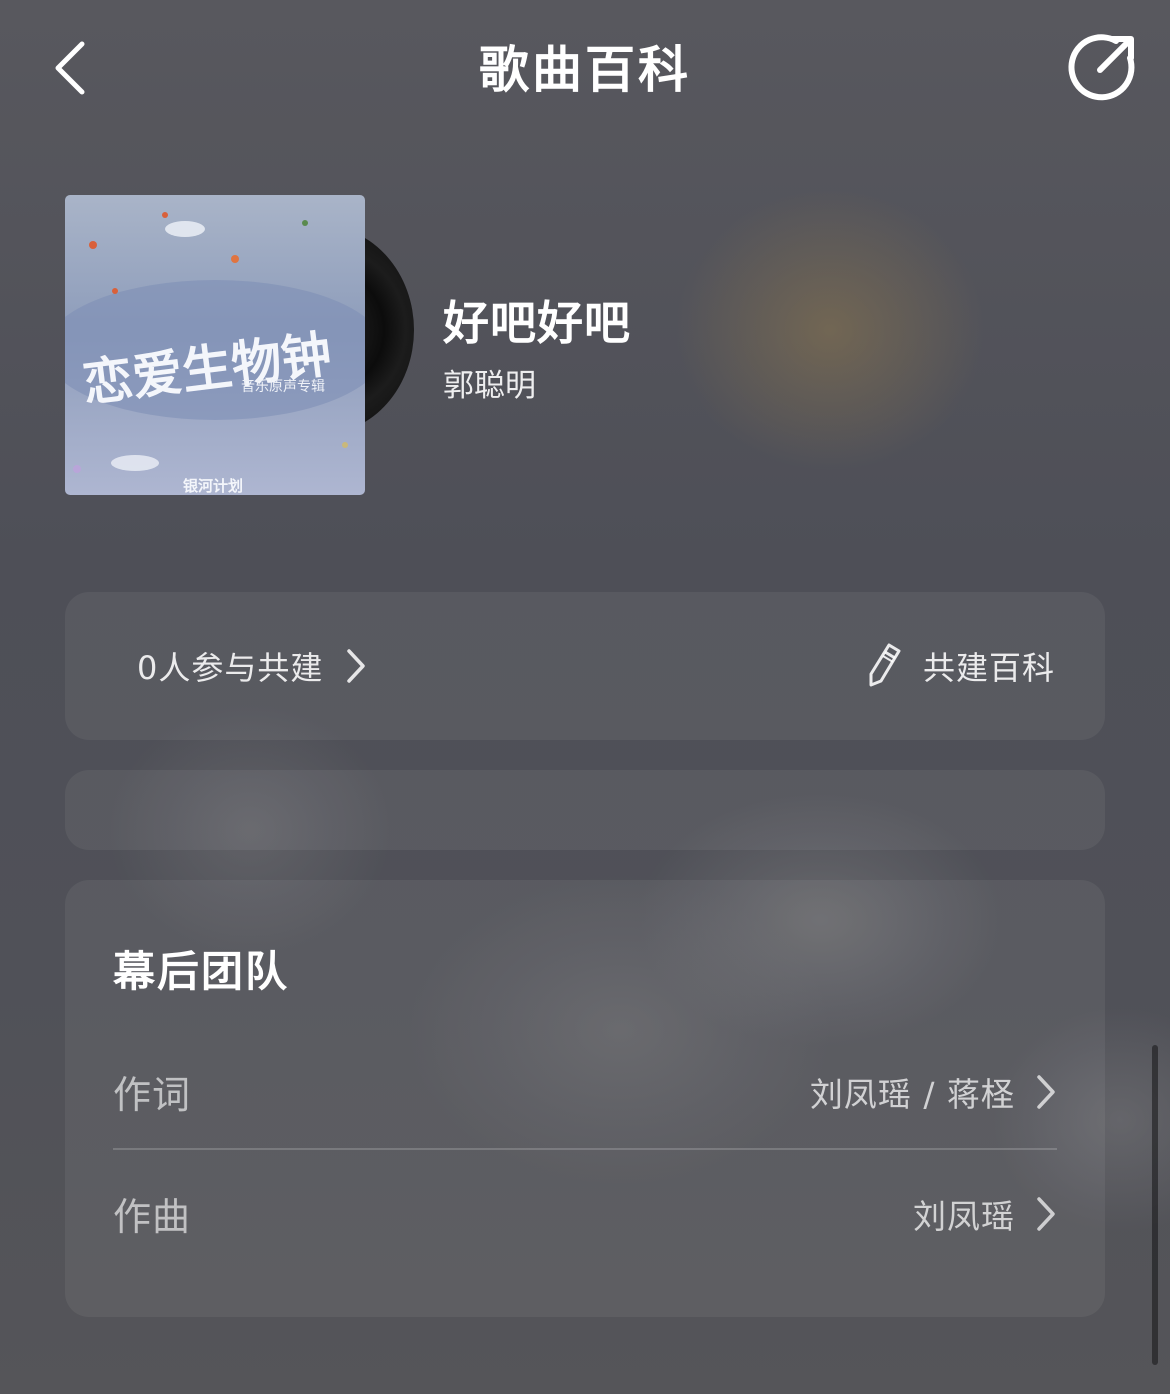 Image resolution: width=1170 pixels, height=1394 pixels. I want to click on lyricist-value-group: 刘凤瑶 / 蒋柽, so click(933, 1092).